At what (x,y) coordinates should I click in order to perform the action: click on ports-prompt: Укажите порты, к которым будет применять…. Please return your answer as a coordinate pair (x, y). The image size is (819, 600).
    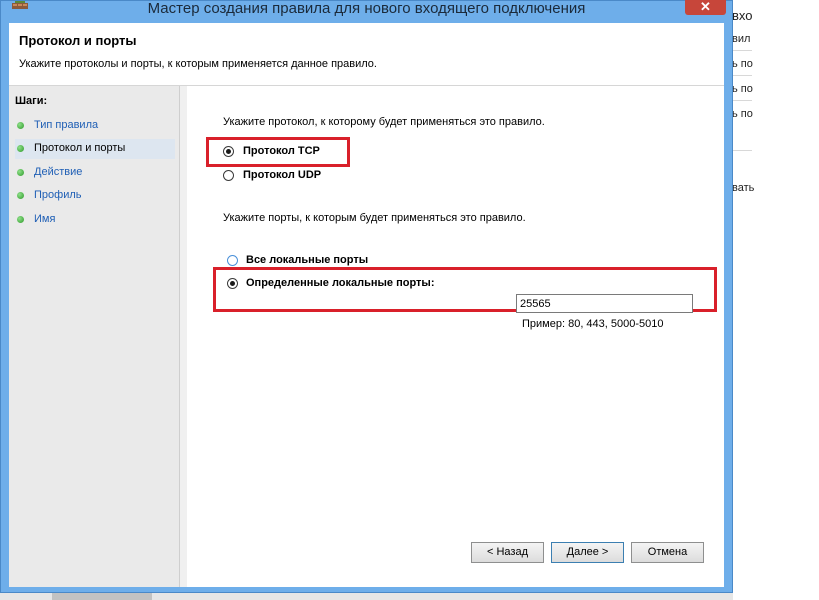
    Looking at the image, I should click on (374, 218).